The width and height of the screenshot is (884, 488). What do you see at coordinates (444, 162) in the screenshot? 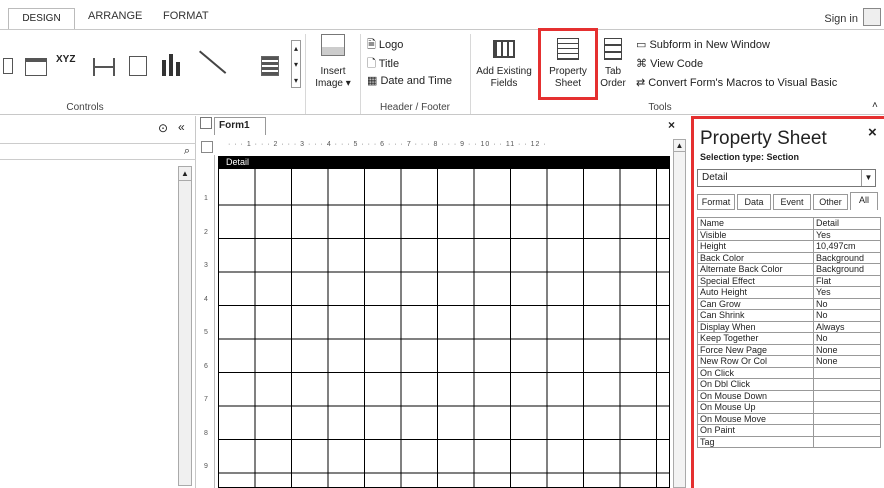
I see `detail-section-bar: Detail` at bounding box center [444, 162].